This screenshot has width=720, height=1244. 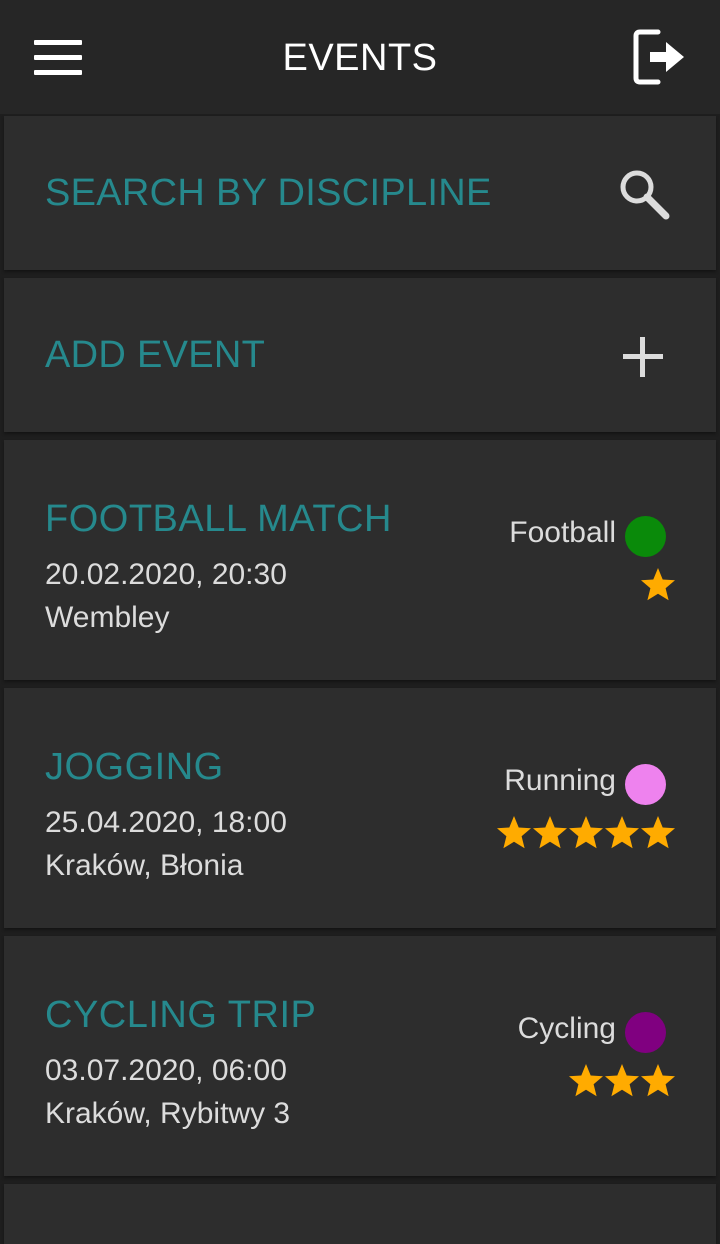 I want to click on hamburger-menu-icon, so click(x=58, y=57).